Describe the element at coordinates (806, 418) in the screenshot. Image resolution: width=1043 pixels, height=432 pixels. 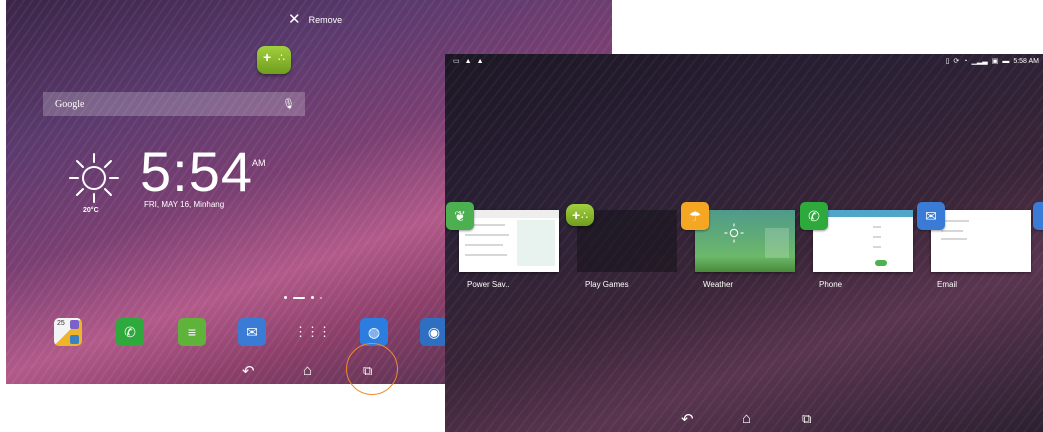
I see `recent-apps-icon: ⧉` at that location.